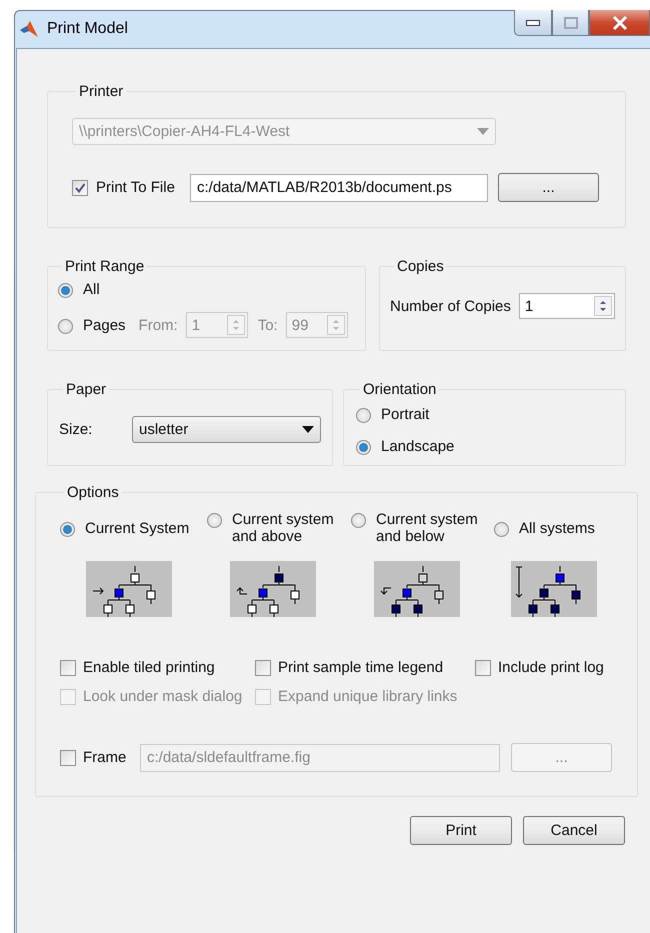 Image resolution: width=650 pixels, height=933 pixels. Describe the element at coordinates (361, 667) in the screenshot. I see `checkbox-label: Print sample time legend` at that location.